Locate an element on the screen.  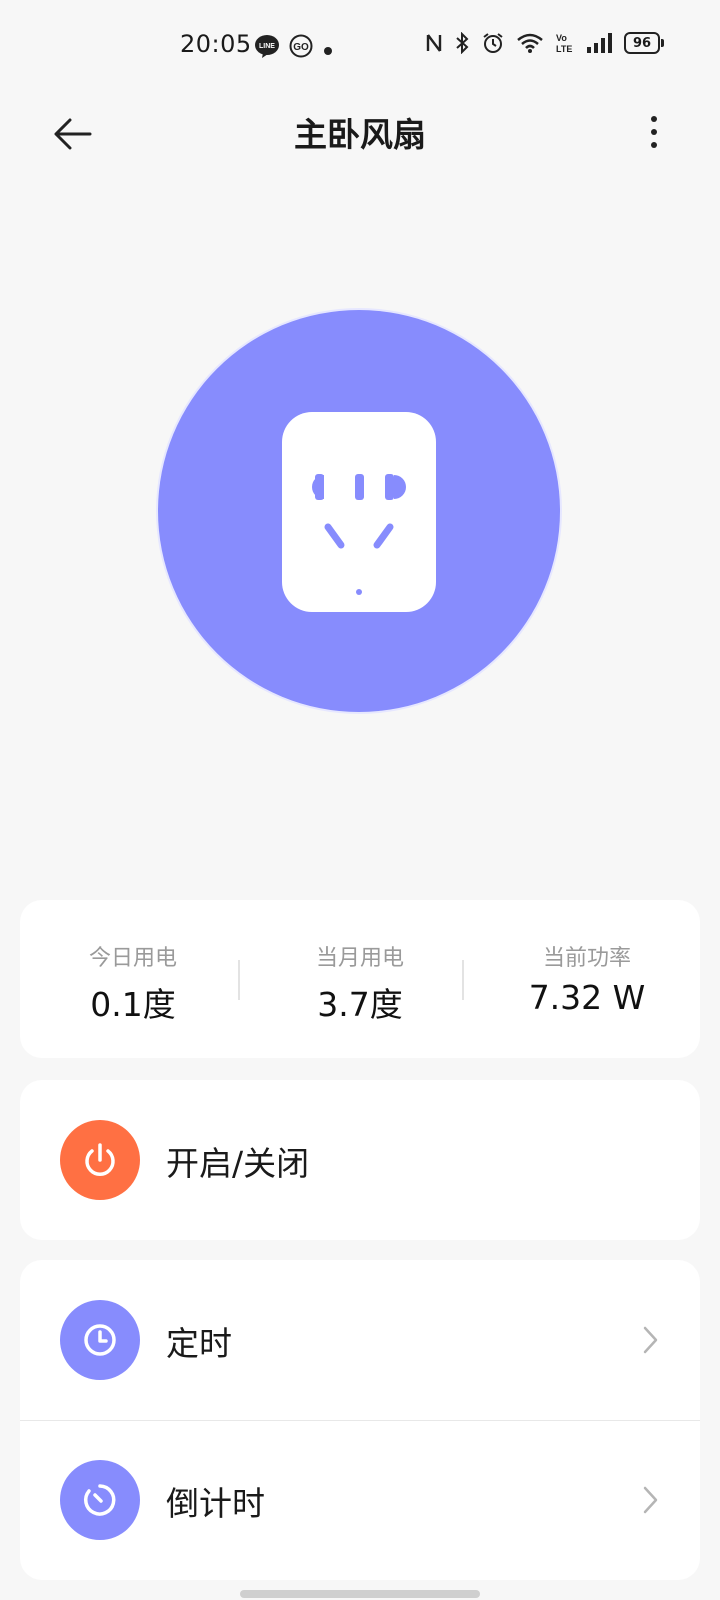
wifi-icon is located at coordinates (530, 43).